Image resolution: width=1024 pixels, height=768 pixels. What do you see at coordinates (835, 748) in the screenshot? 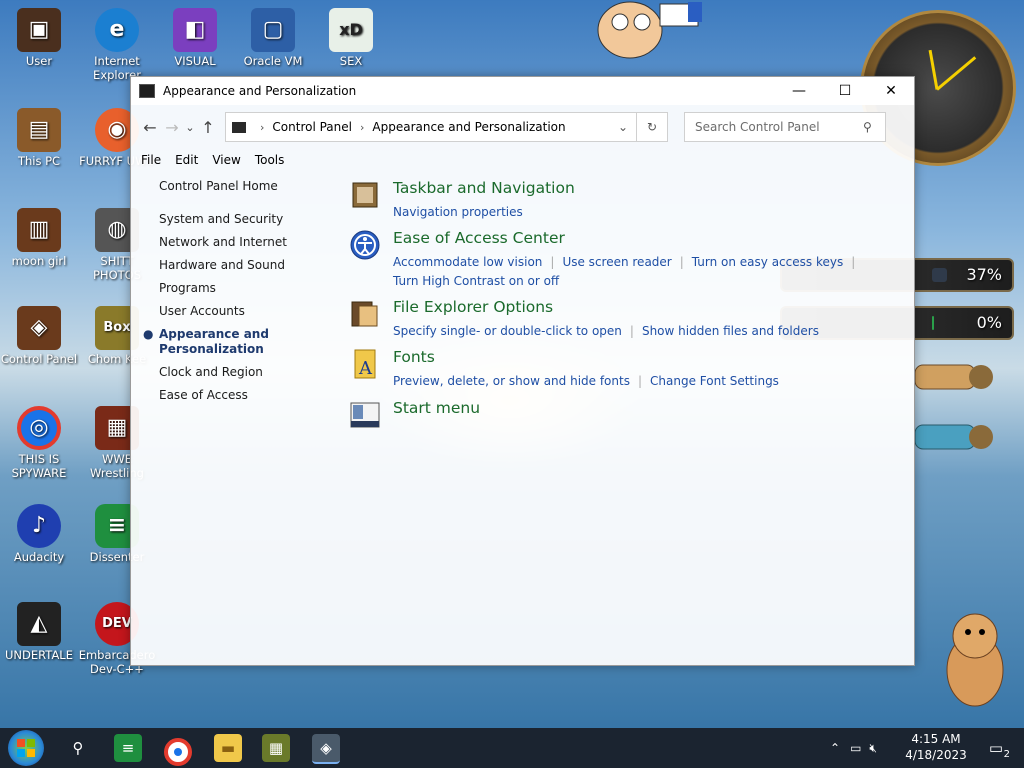
I see `chevron-up-icon: ⌃` at bounding box center [835, 748].